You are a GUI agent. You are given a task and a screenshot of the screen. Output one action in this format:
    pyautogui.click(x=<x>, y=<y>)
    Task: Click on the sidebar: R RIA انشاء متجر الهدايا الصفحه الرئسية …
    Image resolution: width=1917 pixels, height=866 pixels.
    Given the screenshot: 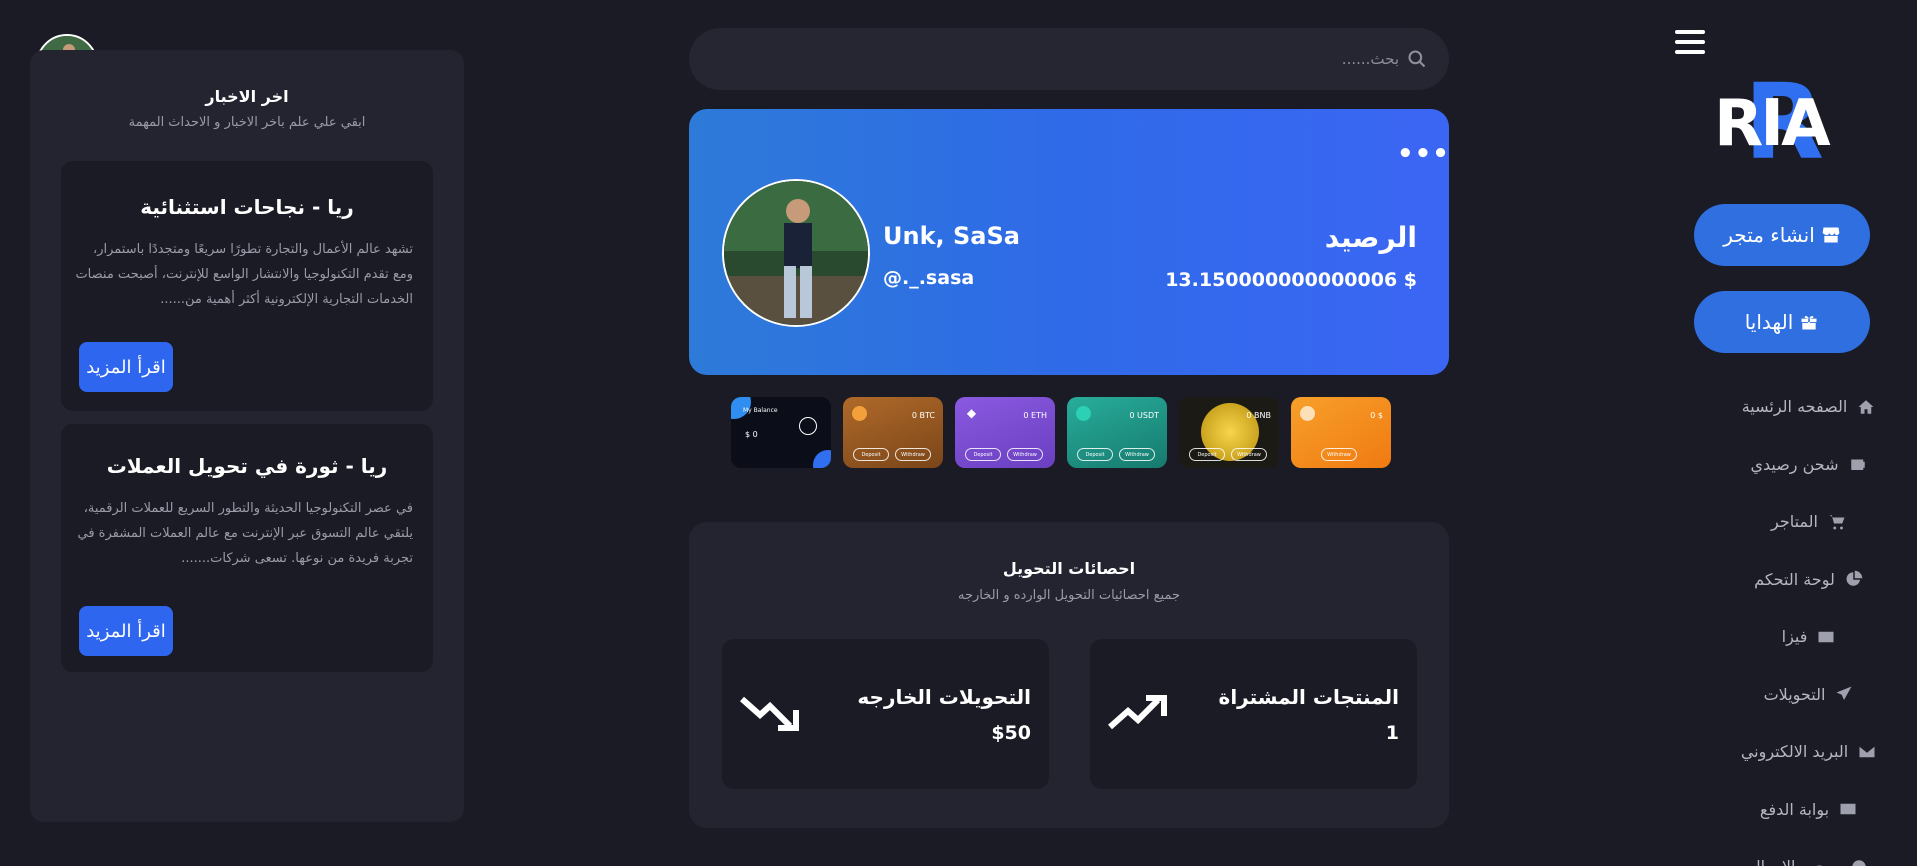 What is the action you would take?
    pyautogui.click(x=1793, y=433)
    